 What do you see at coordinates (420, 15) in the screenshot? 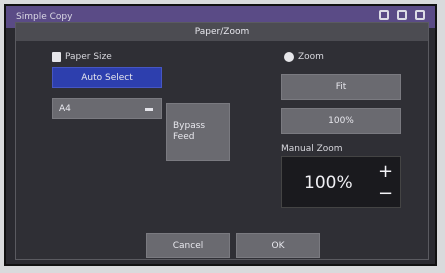
I see `home-icon` at bounding box center [420, 15].